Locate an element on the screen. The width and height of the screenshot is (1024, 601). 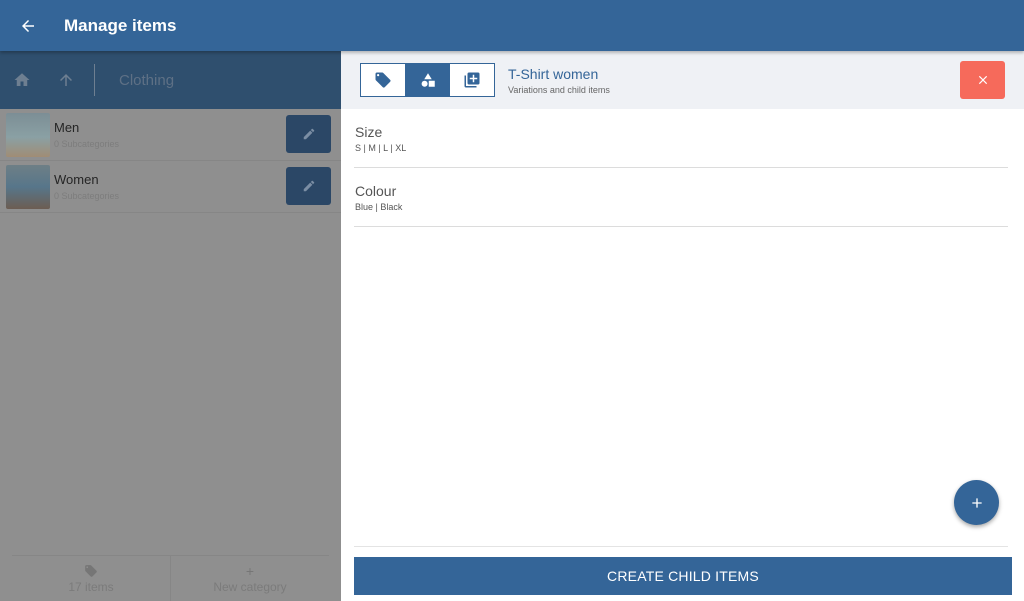
tab-variations is located at coordinates (427, 80).